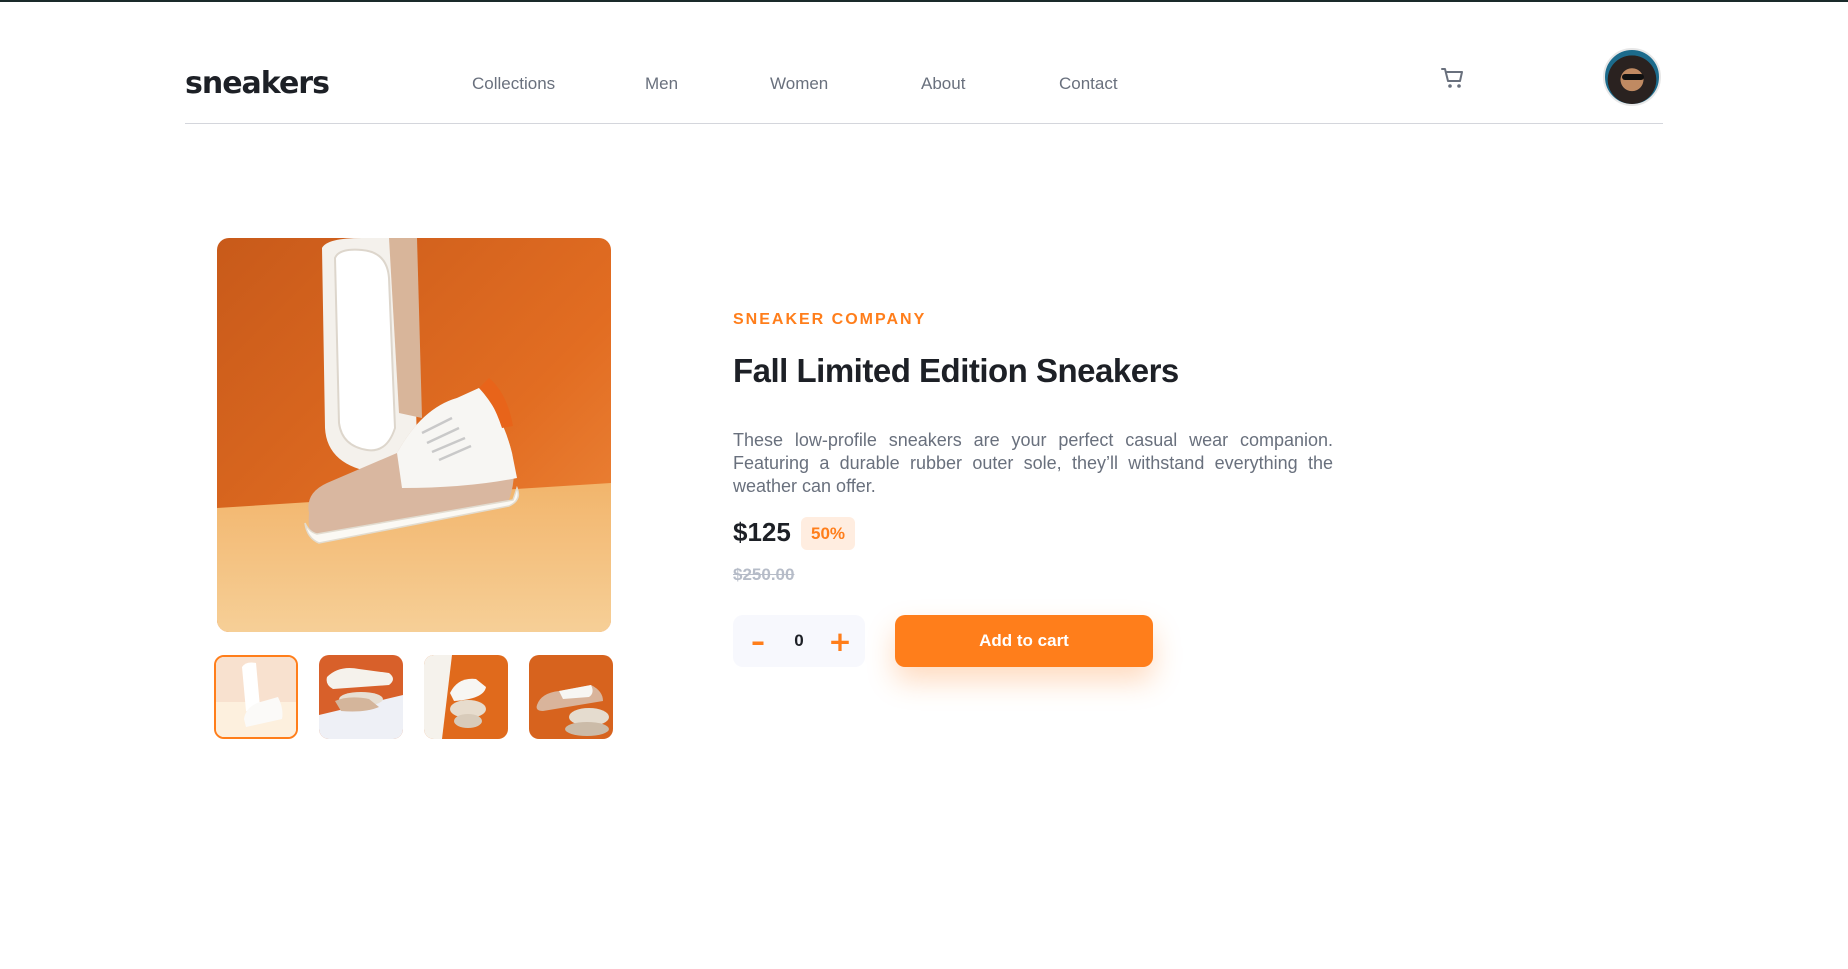  I want to click on company-name: SNEAKER COMPANY, so click(830, 319).